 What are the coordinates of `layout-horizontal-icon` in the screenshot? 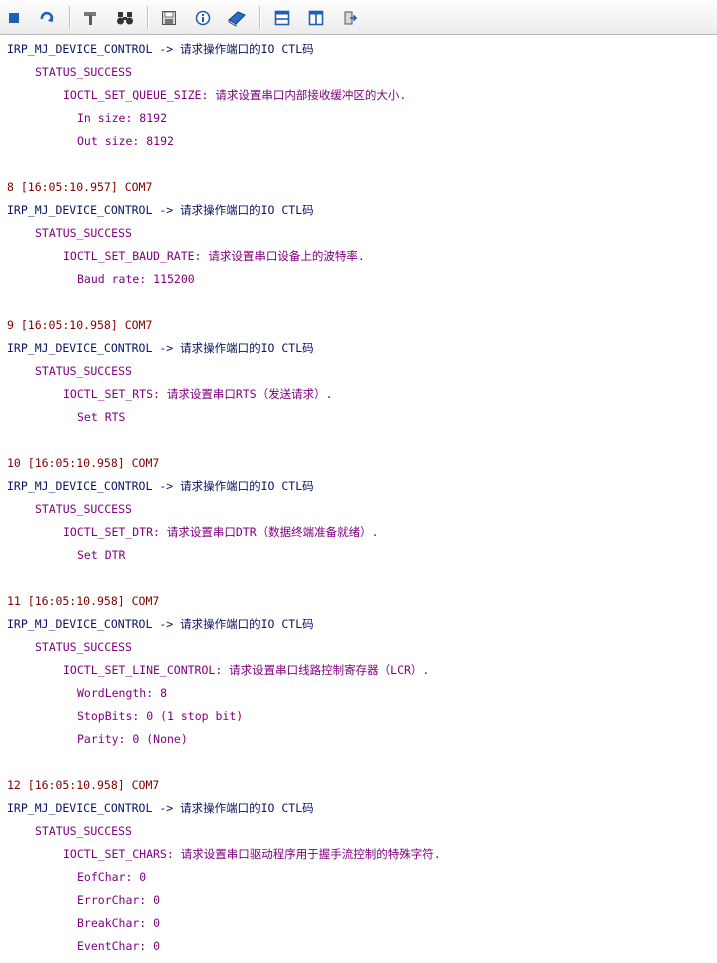 It's located at (282, 18).